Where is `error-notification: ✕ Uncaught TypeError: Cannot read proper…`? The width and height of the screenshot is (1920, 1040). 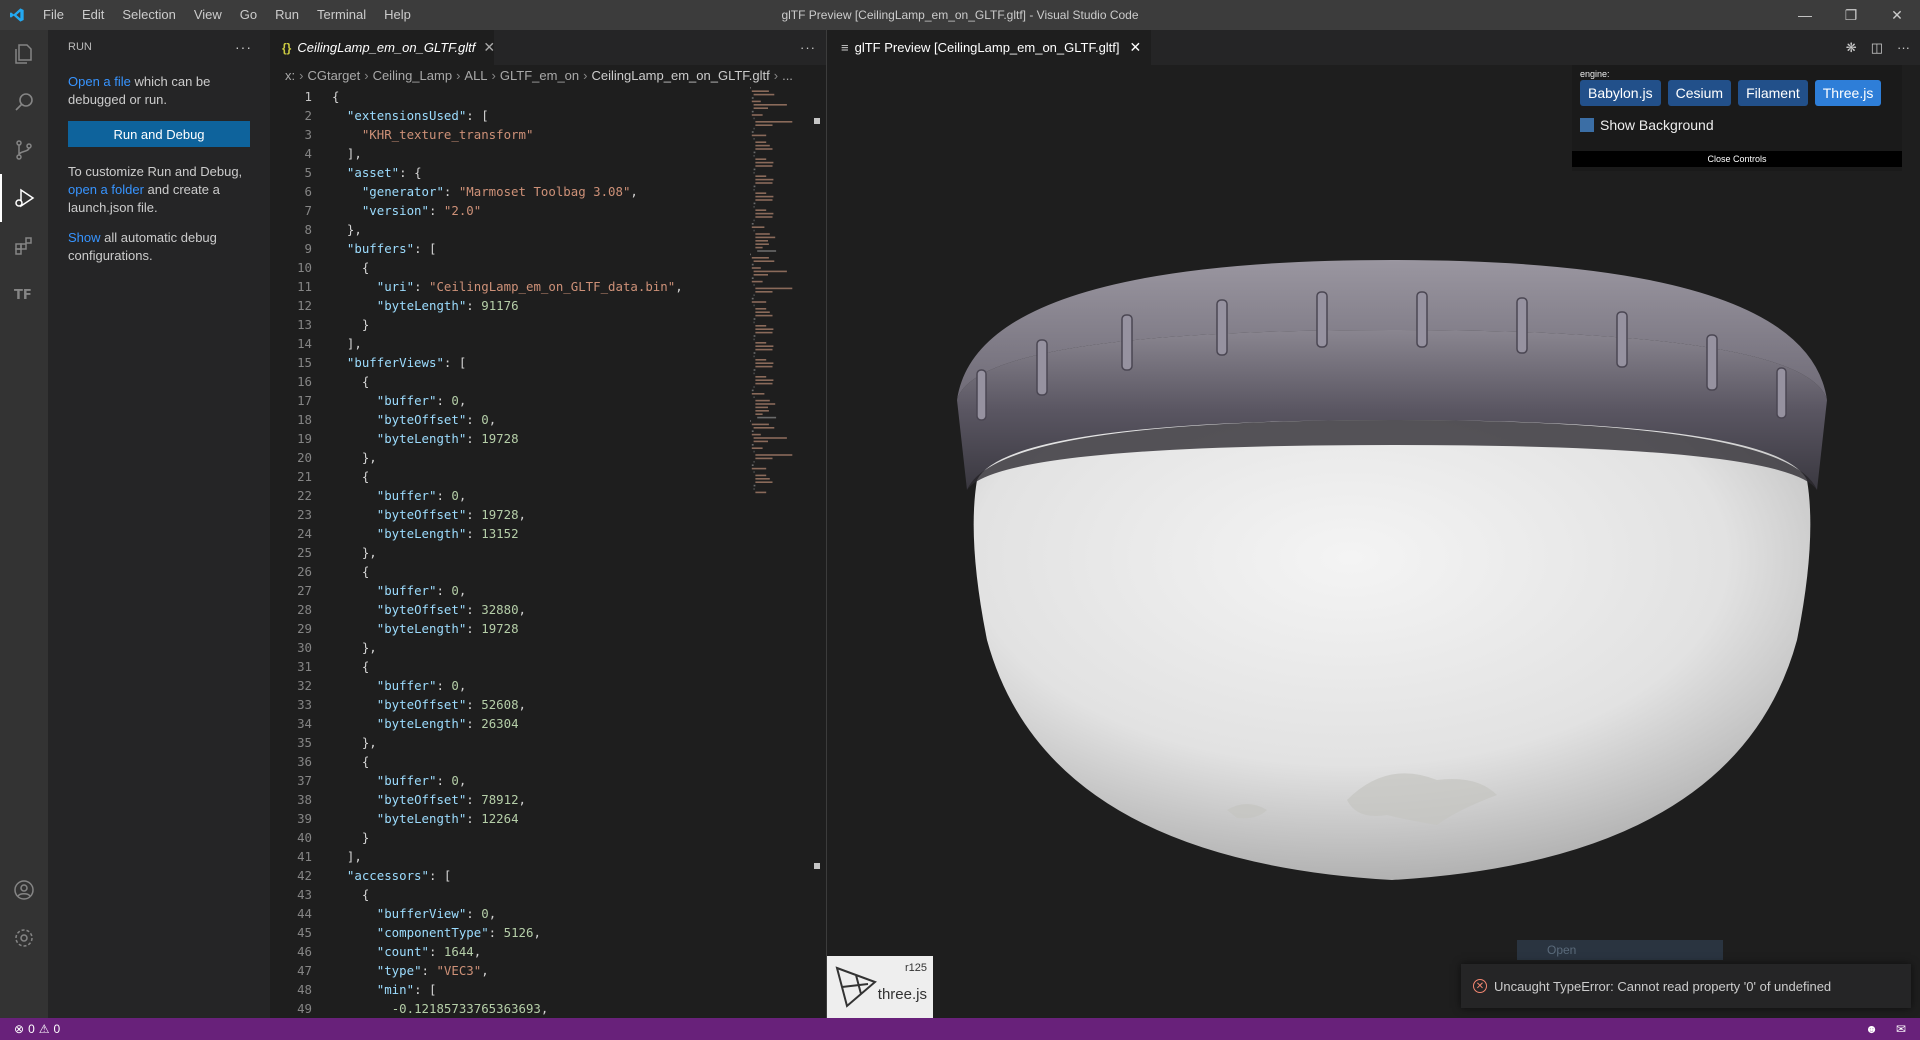 error-notification: ✕ Uncaught TypeError: Cannot read proper… is located at coordinates (1686, 986).